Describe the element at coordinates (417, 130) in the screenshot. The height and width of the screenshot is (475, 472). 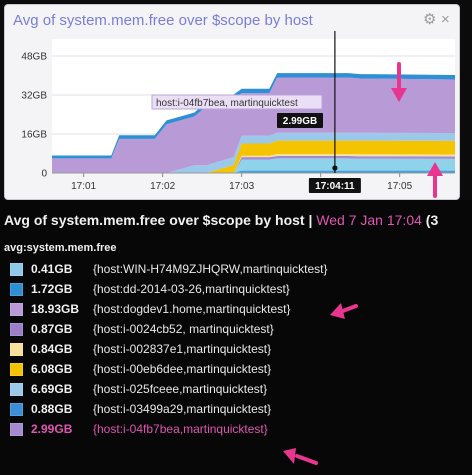
I see `annotation-arrows-chart` at that location.